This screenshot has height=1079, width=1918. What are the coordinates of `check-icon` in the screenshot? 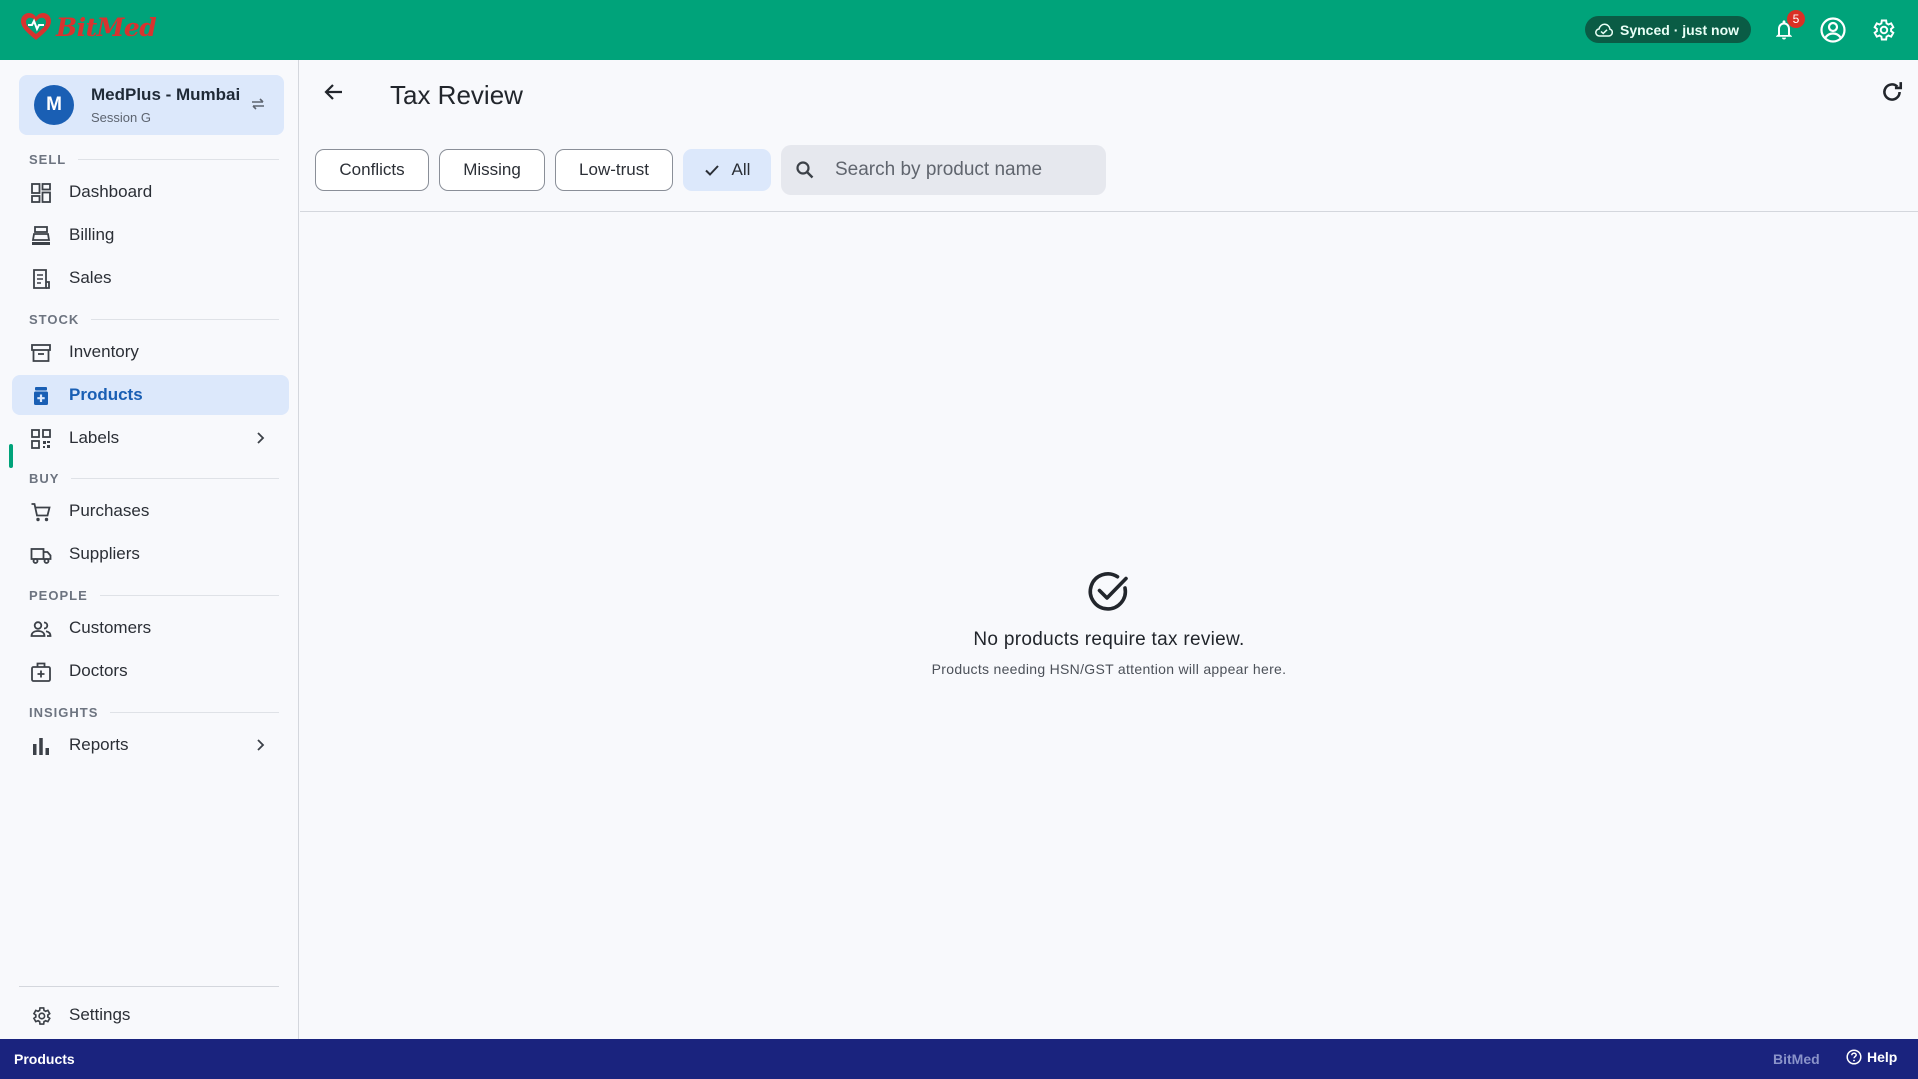 It's located at (711, 170).